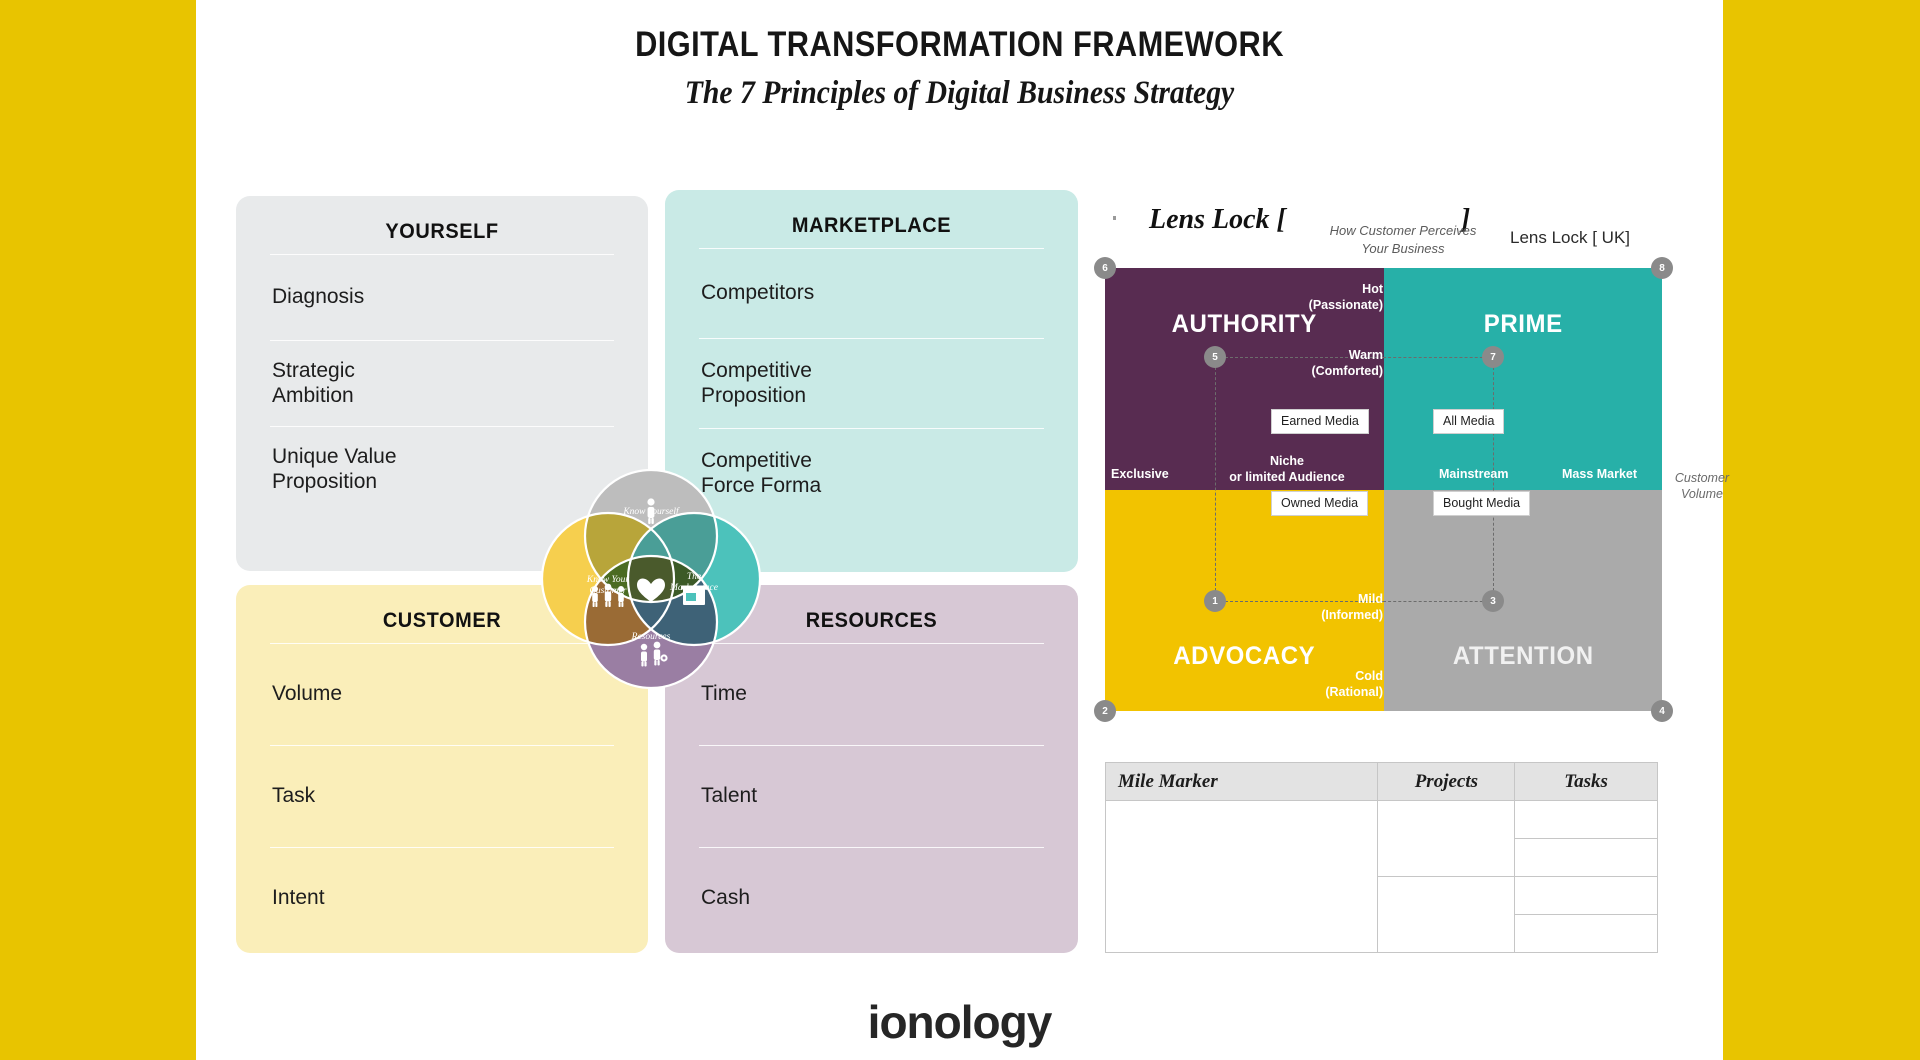 This screenshot has height=1060, width=1920. What do you see at coordinates (1105, 268) in the screenshot?
I see `matrix-node-6: 6` at bounding box center [1105, 268].